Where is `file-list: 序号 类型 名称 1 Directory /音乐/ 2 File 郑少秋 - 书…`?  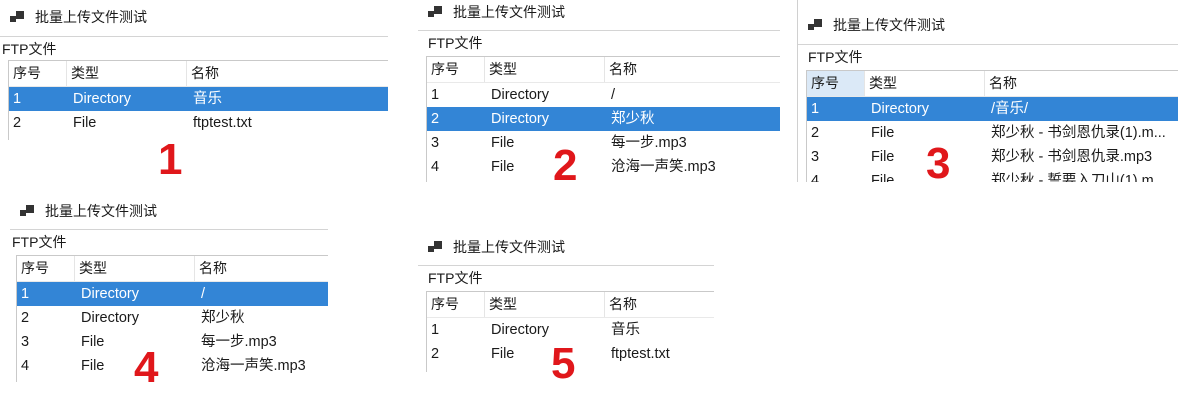
file-list: 序号 类型 名称 1 Directory /音乐/ 2 File 郑少秋 - 书… is located at coordinates (992, 126).